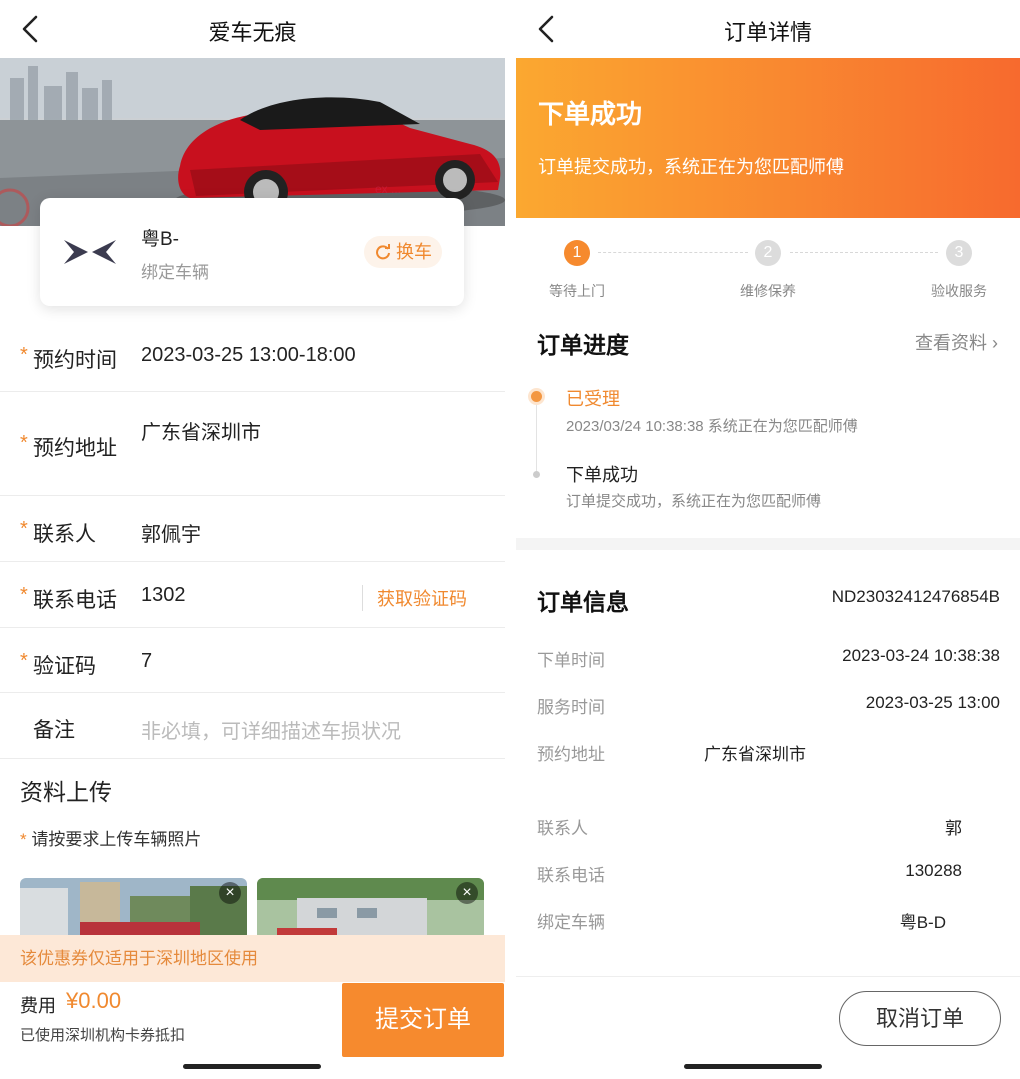 Image resolution: width=1020 pixels, height=1079 pixels. I want to click on upload-note-text: 请按要求上传车辆照片, so click(116, 839).